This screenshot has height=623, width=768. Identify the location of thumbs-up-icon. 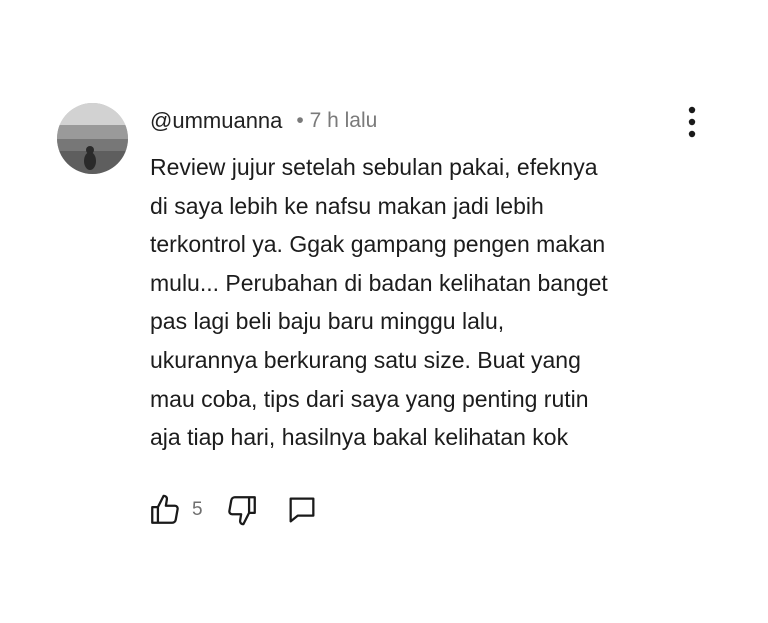
(165, 509).